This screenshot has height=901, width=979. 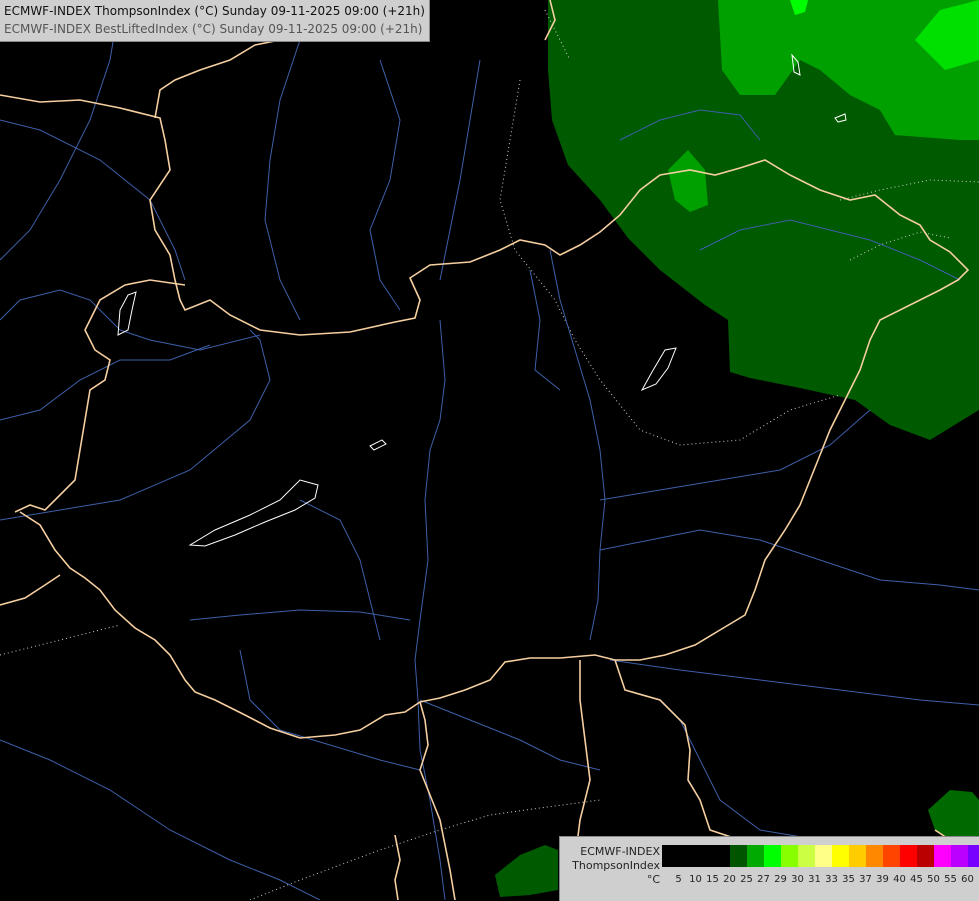 I want to click on legend-tick-label: 39, so click(x=882, y=879).